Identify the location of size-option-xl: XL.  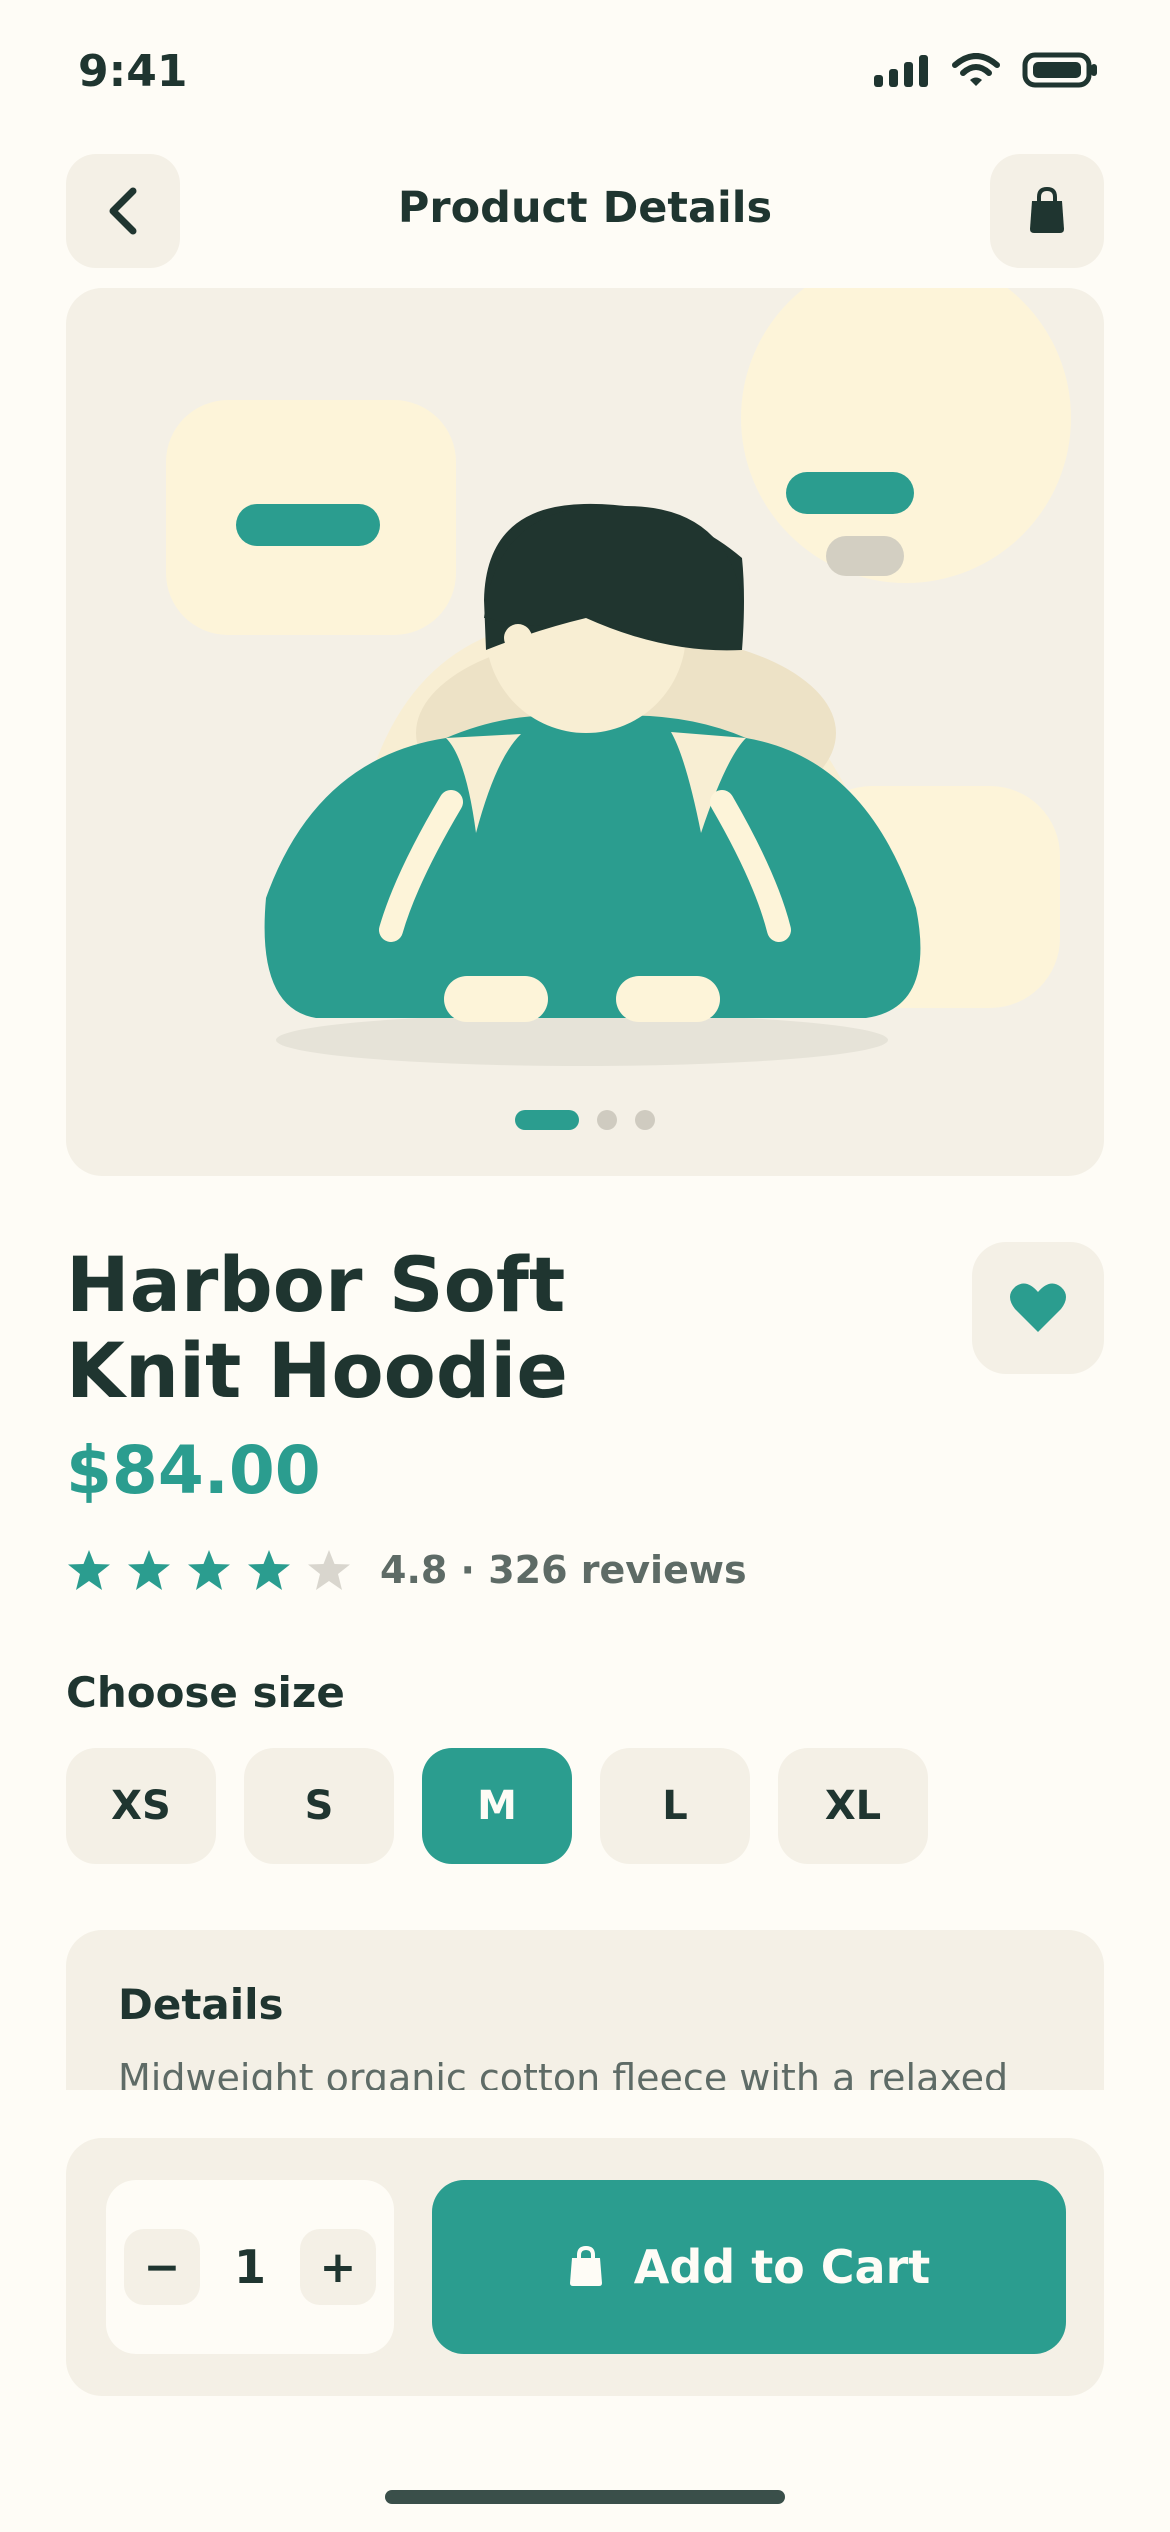
(853, 1806).